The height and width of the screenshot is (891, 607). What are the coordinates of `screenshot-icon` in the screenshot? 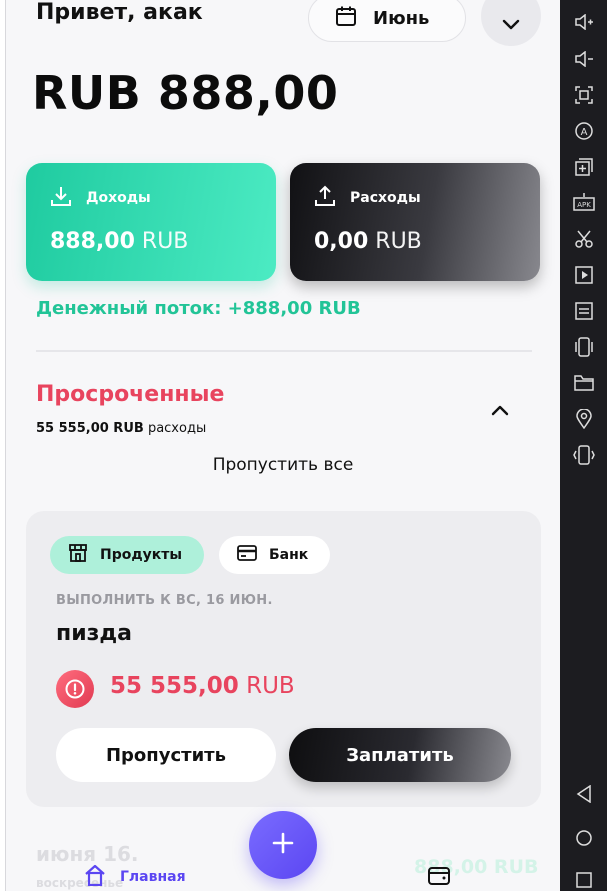 It's located at (583, 95).